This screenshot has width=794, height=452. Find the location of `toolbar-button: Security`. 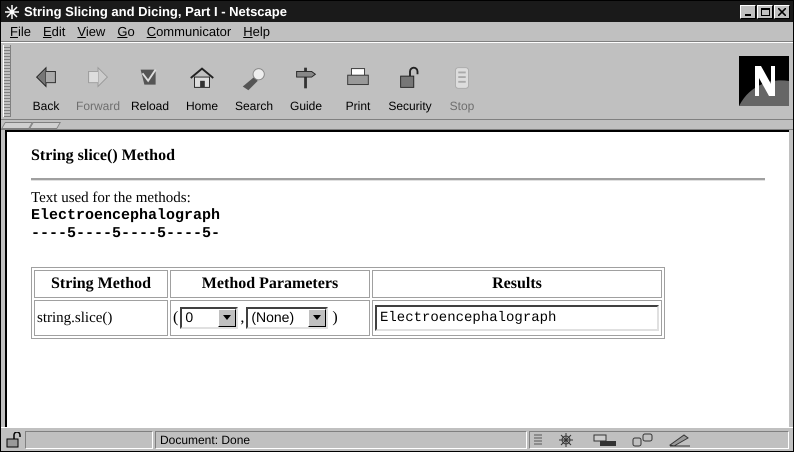

toolbar-button: Security is located at coordinates (410, 89).